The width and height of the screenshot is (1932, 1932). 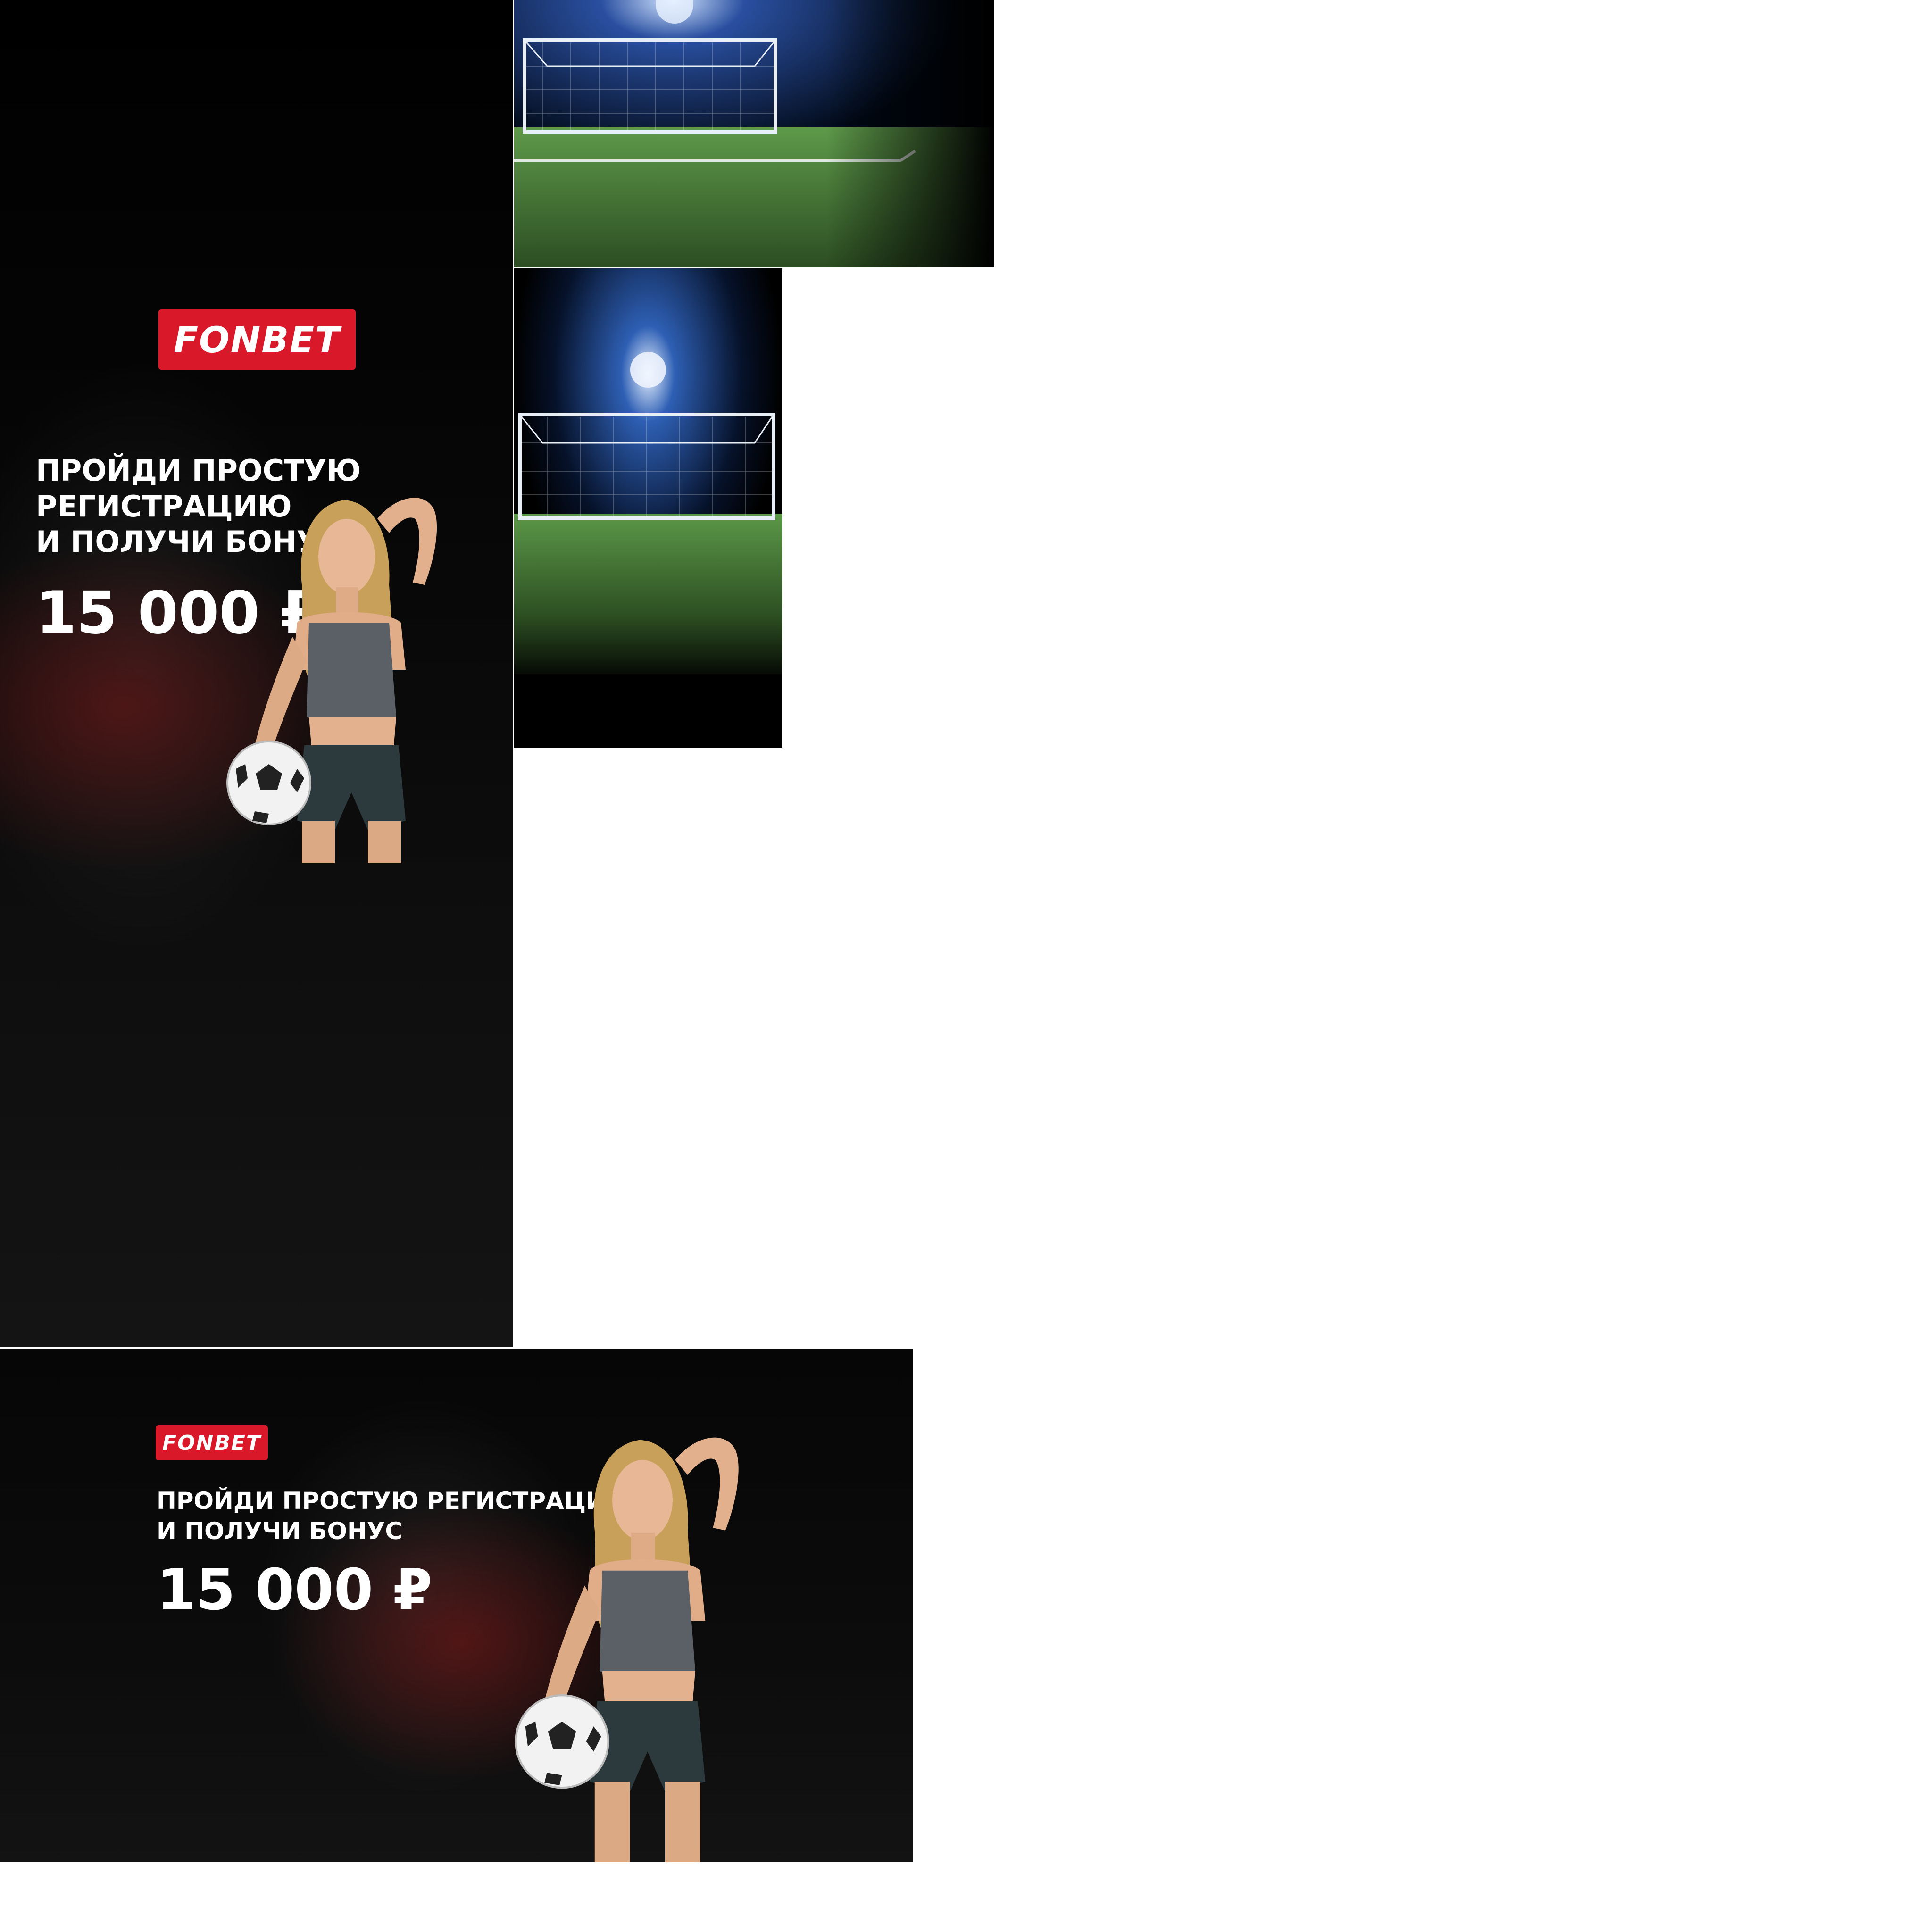 I want to click on stadium-floodlight-icon, so click(x=648, y=370).